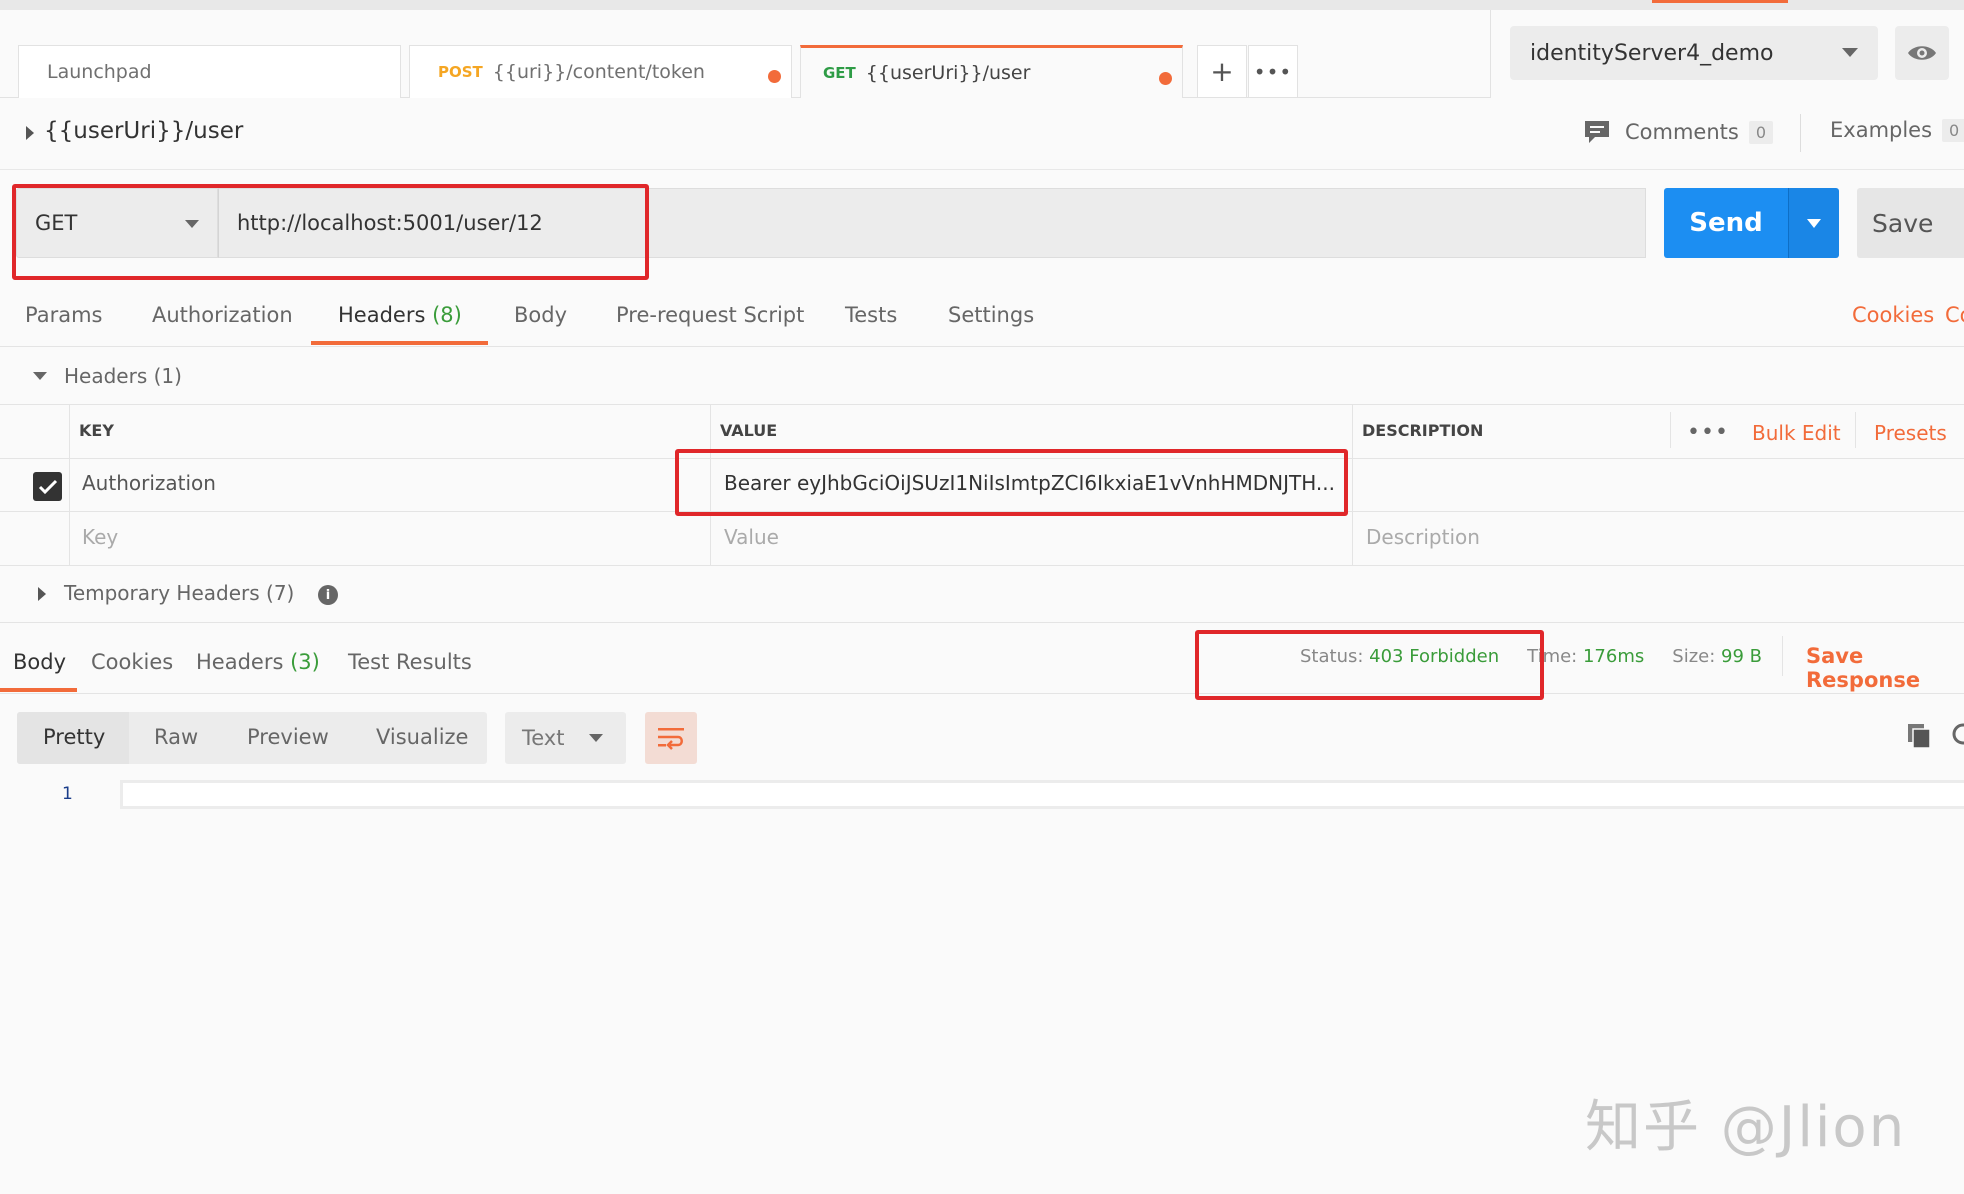 This screenshot has width=1964, height=1194. Describe the element at coordinates (839, 73) in the screenshot. I see `tab-method: GET` at that location.